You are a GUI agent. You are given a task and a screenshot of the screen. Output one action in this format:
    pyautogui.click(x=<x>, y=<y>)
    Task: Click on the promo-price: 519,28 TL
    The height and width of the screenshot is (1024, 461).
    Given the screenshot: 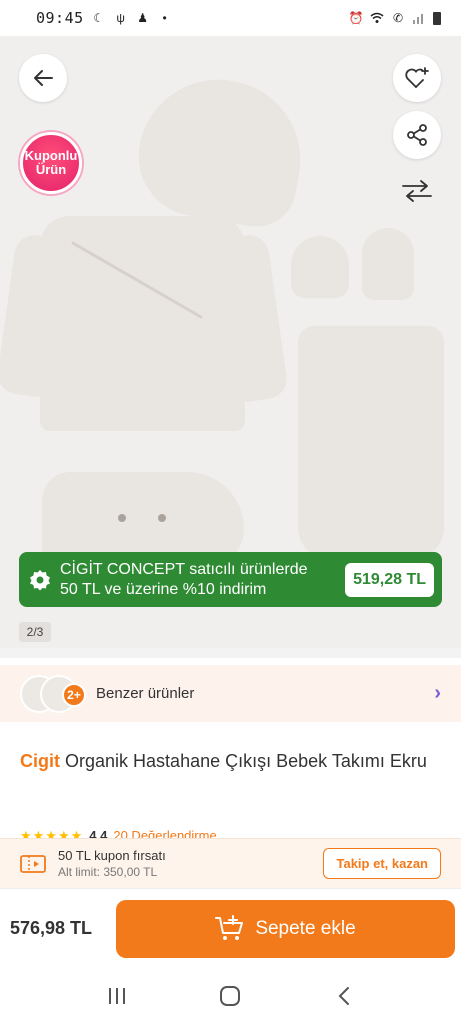 What is the action you would take?
    pyautogui.click(x=389, y=579)
    